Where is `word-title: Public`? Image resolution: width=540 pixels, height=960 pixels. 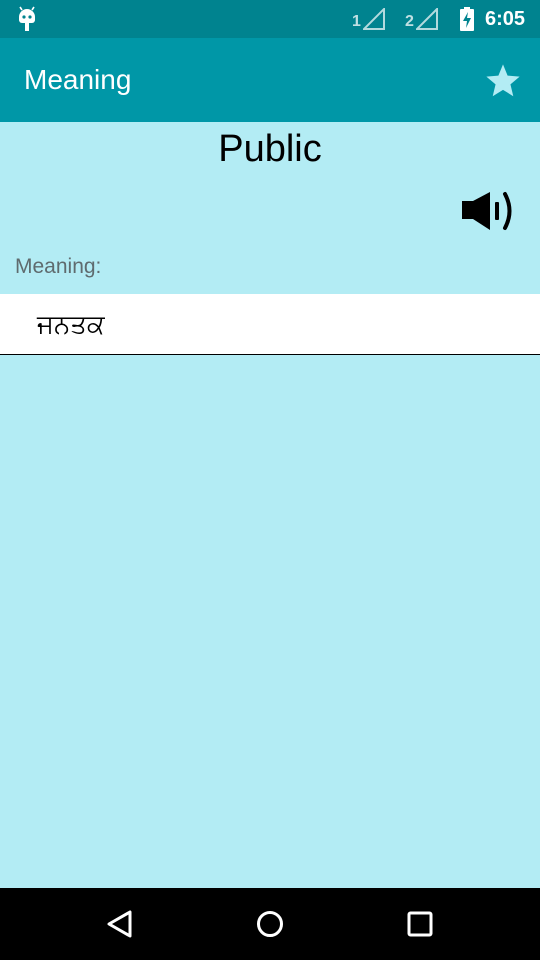
word-title: Public is located at coordinates (270, 149).